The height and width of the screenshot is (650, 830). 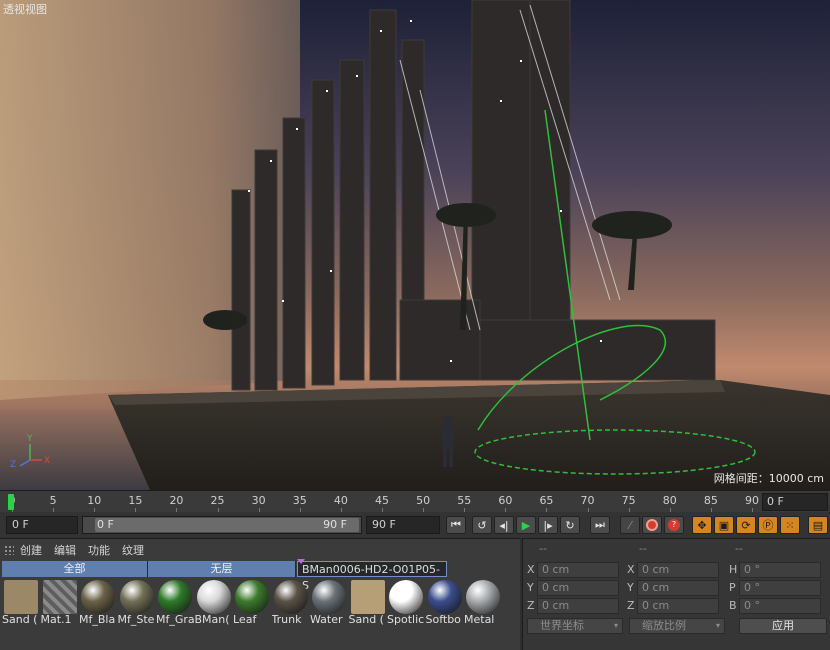 What do you see at coordinates (548, 525) in the screenshot?
I see `next-frame-button: |▸` at bounding box center [548, 525].